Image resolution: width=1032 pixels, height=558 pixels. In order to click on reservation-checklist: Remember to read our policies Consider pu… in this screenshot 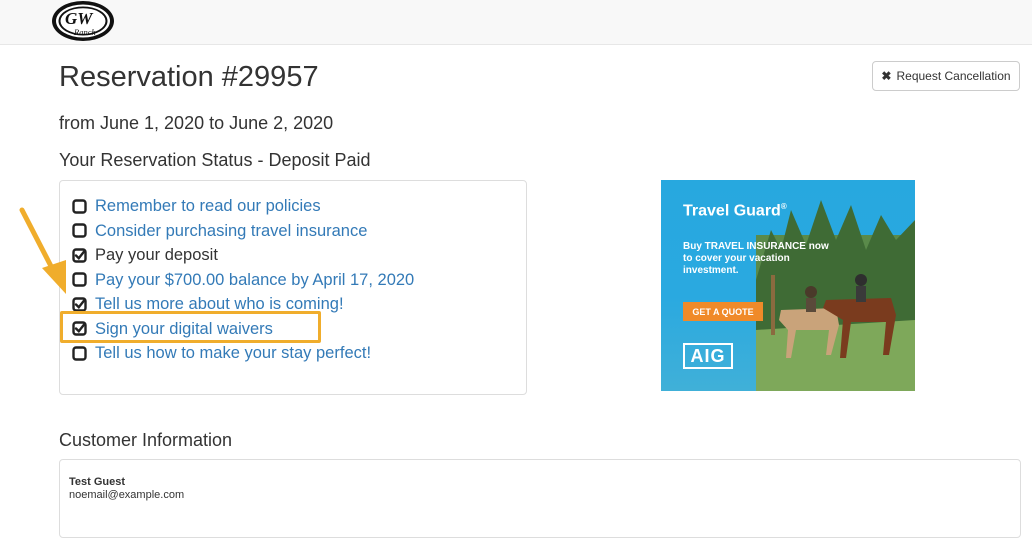, I will do `click(243, 280)`.